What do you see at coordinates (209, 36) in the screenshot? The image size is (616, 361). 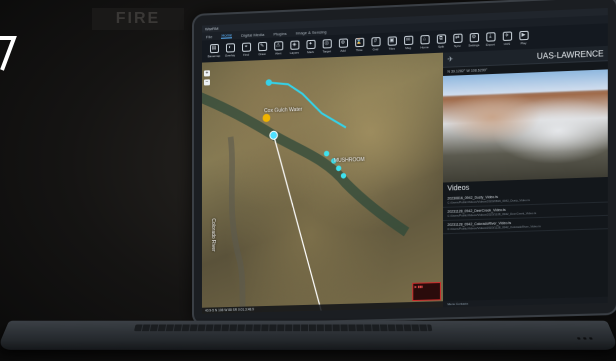 I see `tab-file: File` at bounding box center [209, 36].